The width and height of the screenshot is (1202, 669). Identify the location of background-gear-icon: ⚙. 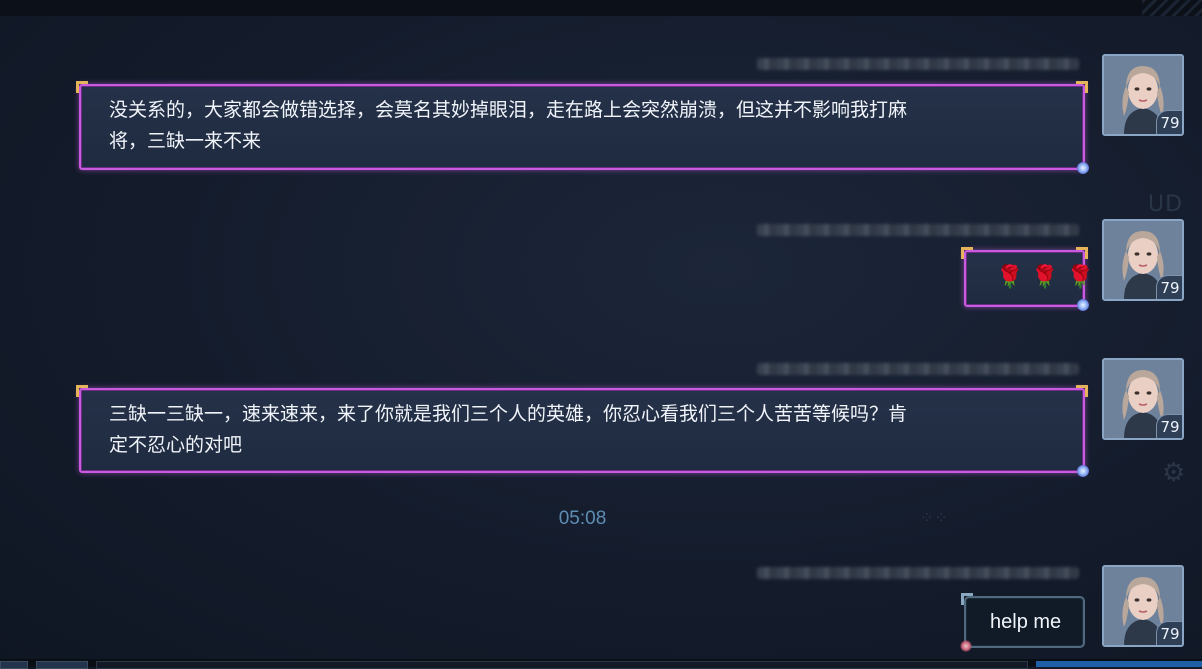
(1174, 473).